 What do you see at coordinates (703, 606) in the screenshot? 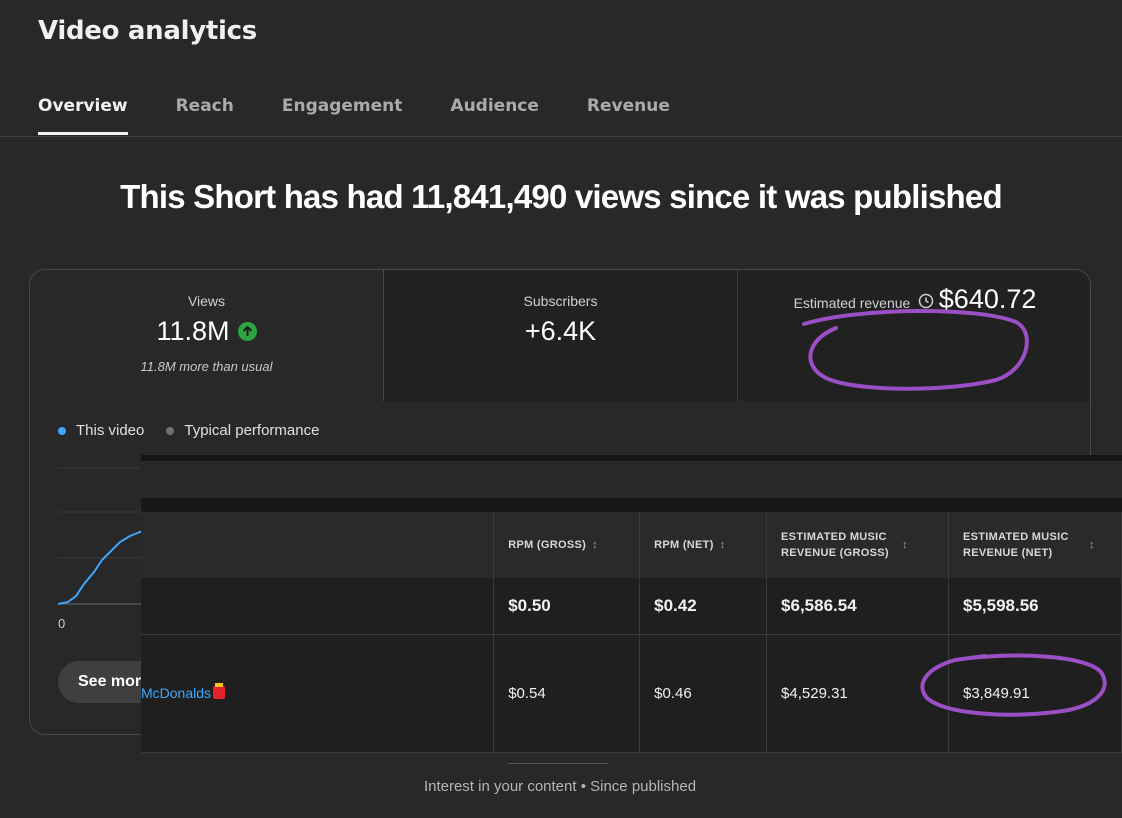
I see `total-rpm-net: $0.42` at bounding box center [703, 606].